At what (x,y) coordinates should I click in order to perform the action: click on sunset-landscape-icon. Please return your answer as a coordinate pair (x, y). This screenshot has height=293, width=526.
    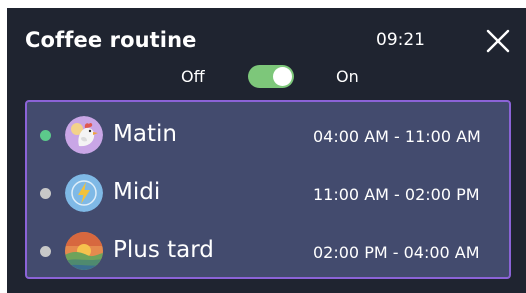
    Looking at the image, I should click on (84, 251).